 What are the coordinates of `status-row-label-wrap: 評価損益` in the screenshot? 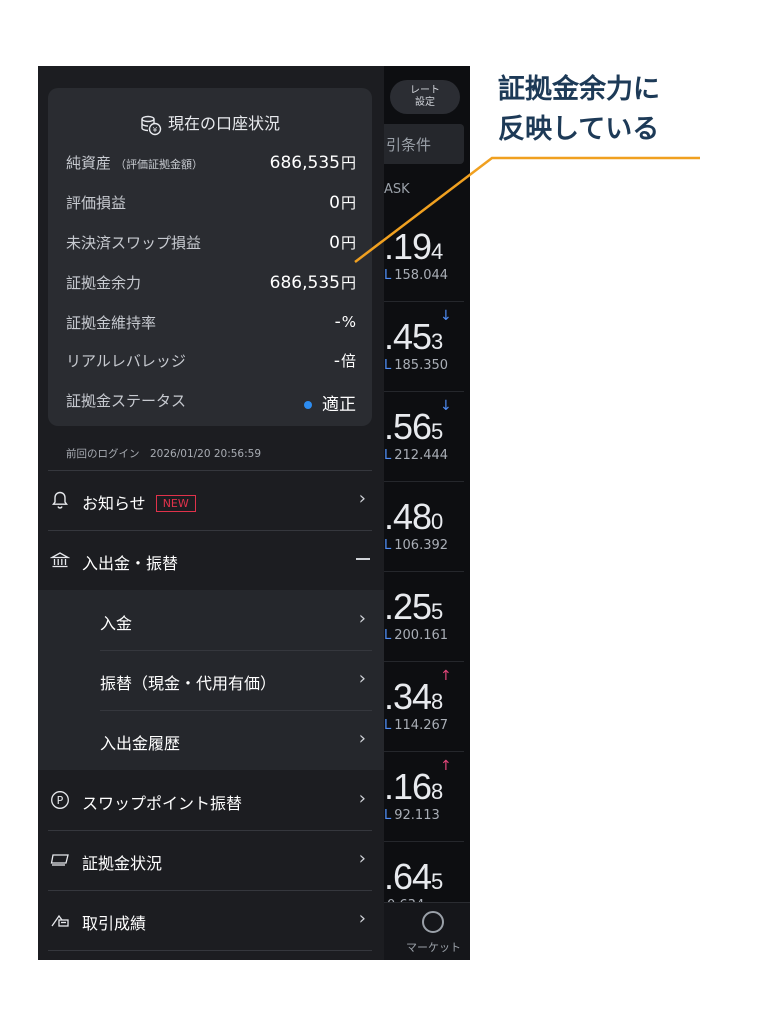 It's located at (96, 202).